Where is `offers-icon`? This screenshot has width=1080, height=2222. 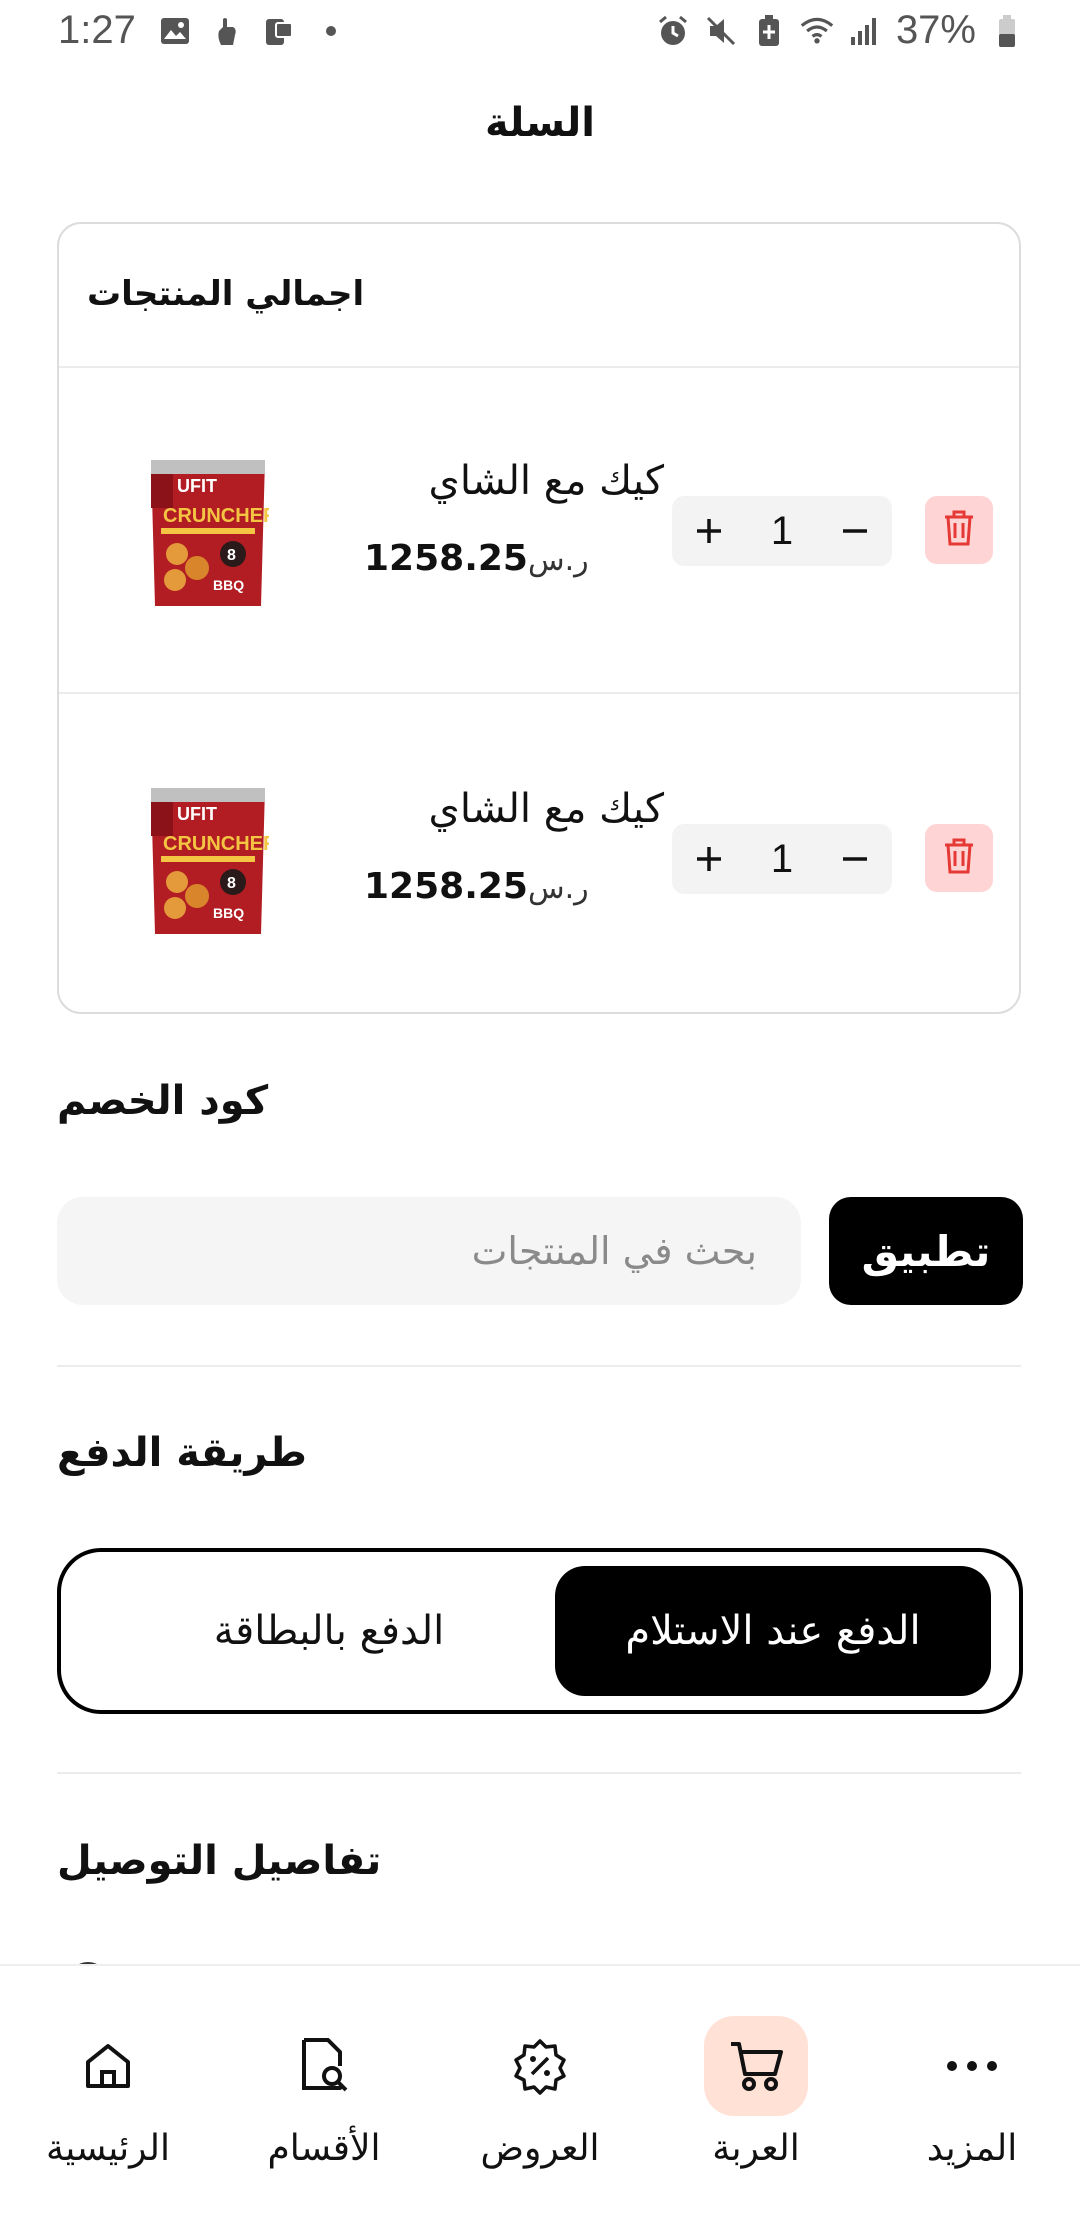 offers-icon is located at coordinates (540, 2066).